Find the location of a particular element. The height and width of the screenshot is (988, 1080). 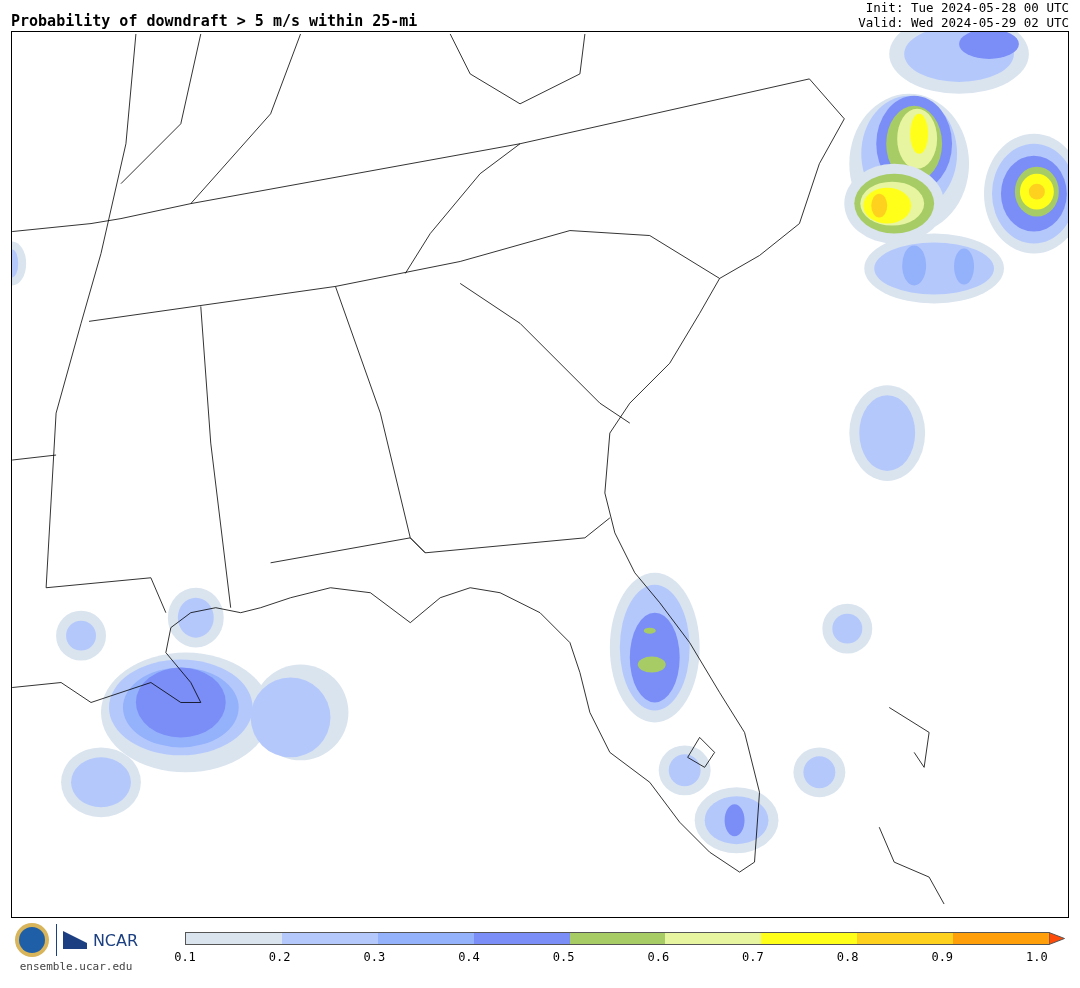

valid-time: Valid: Wed 2024-05-29 02 UTC is located at coordinates (963, 22).